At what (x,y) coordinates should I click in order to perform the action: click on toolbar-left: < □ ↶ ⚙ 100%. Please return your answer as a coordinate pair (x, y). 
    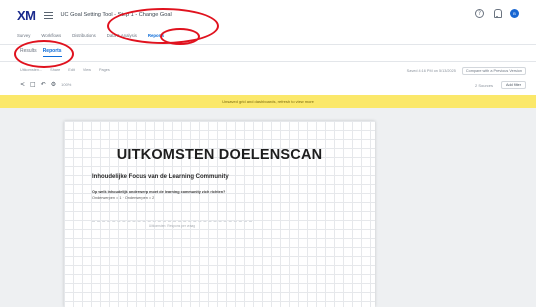
    Looking at the image, I should click on (45, 84).